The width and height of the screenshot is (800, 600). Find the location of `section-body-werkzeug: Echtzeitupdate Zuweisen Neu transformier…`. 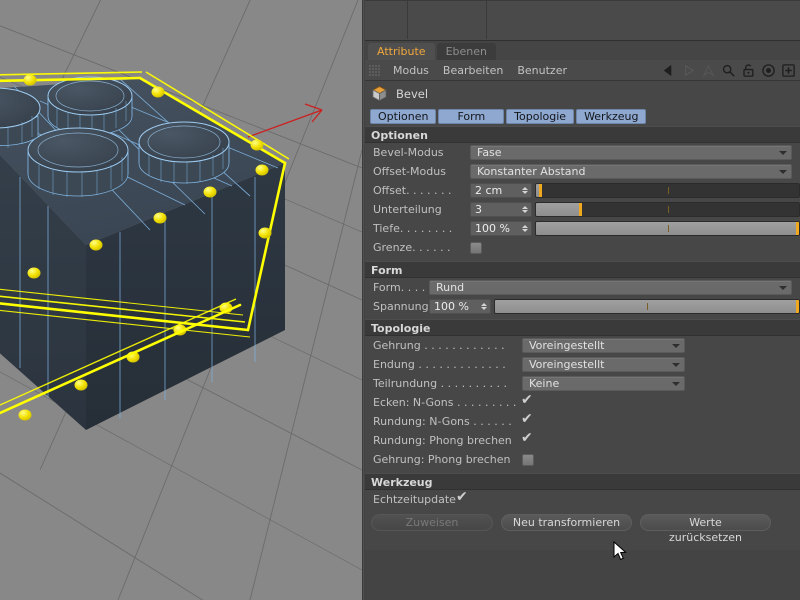

section-body-werkzeug: Echtzeitupdate Zuweisen Neu transformier… is located at coordinates (582, 520).